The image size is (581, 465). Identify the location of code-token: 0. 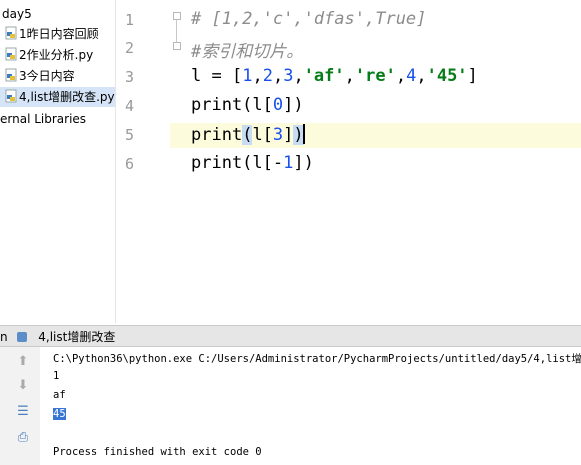
(278, 105).